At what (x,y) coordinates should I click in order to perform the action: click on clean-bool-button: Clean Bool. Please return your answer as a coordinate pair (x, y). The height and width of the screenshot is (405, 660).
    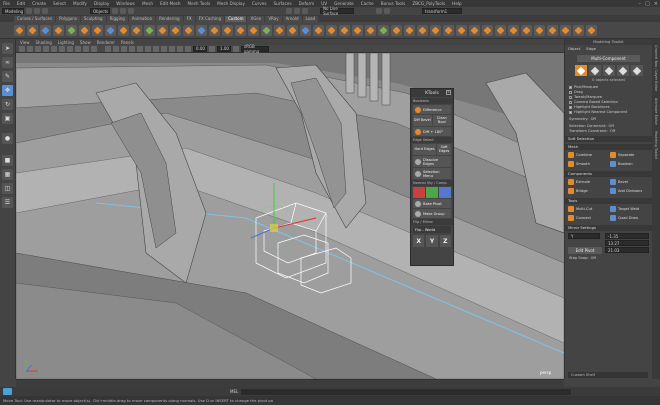
    Looking at the image, I should click on (441, 120).